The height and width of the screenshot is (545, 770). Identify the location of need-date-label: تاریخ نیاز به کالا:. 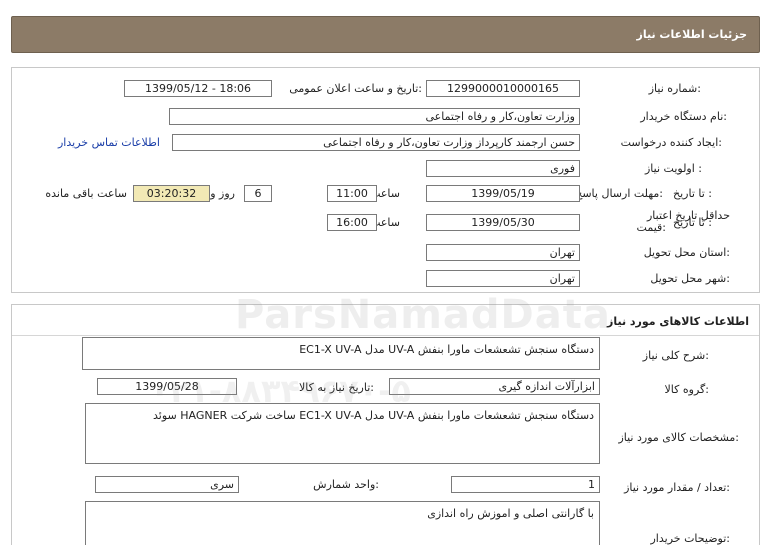
(336, 387).